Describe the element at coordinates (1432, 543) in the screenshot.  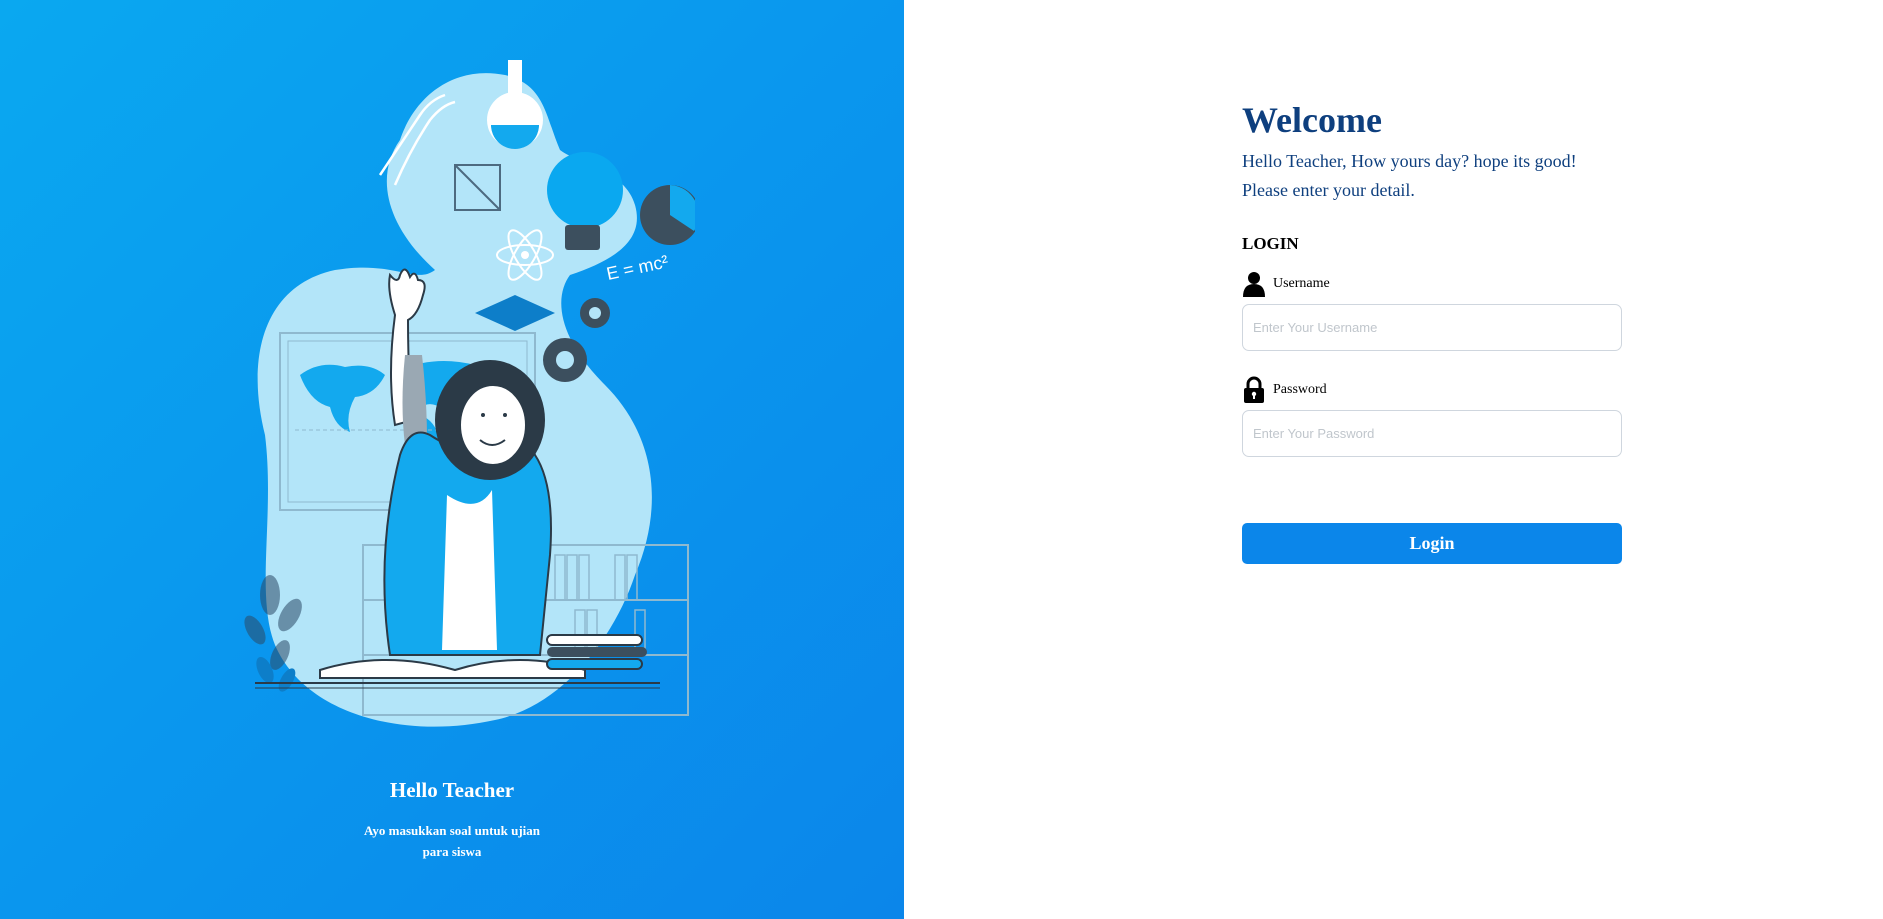
I see `login-button: Login` at that location.